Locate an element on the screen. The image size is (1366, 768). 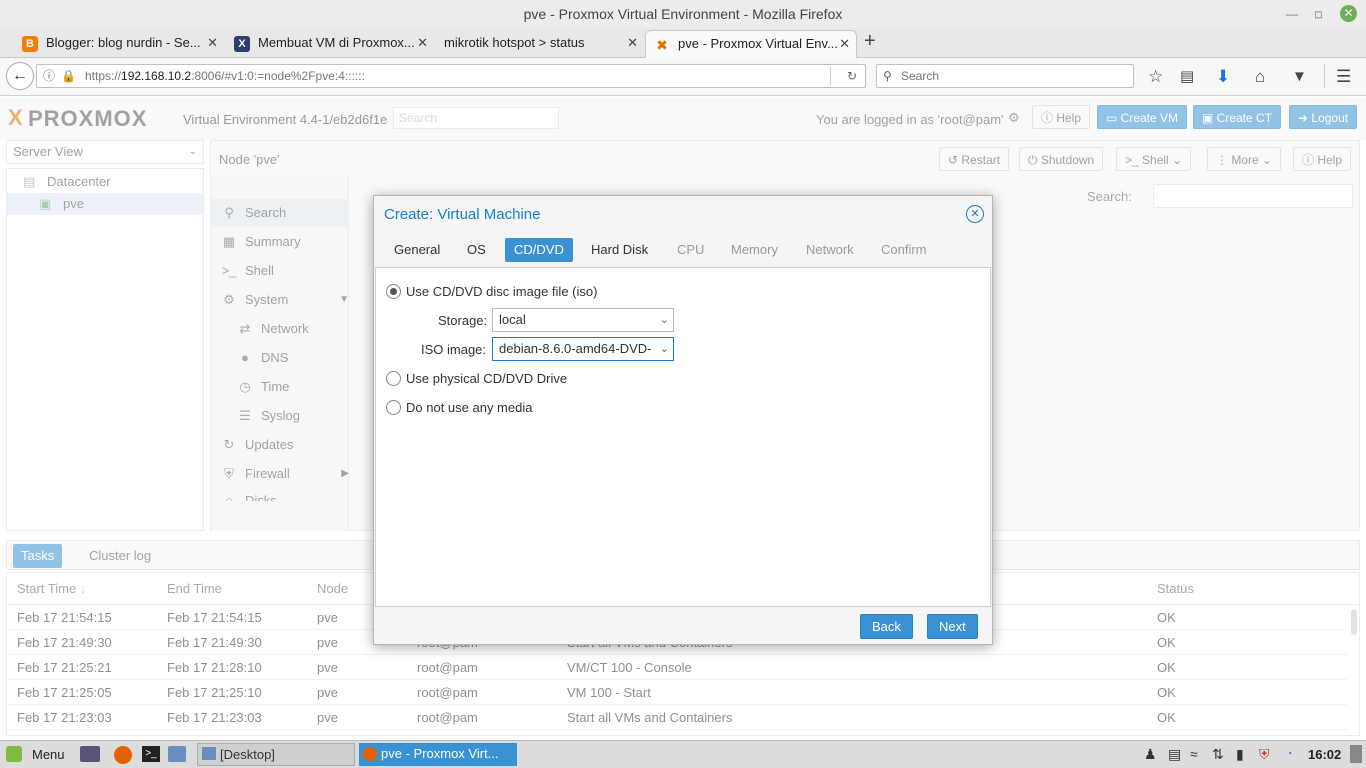
url-prefix: https:// is located at coordinates (103, 76).